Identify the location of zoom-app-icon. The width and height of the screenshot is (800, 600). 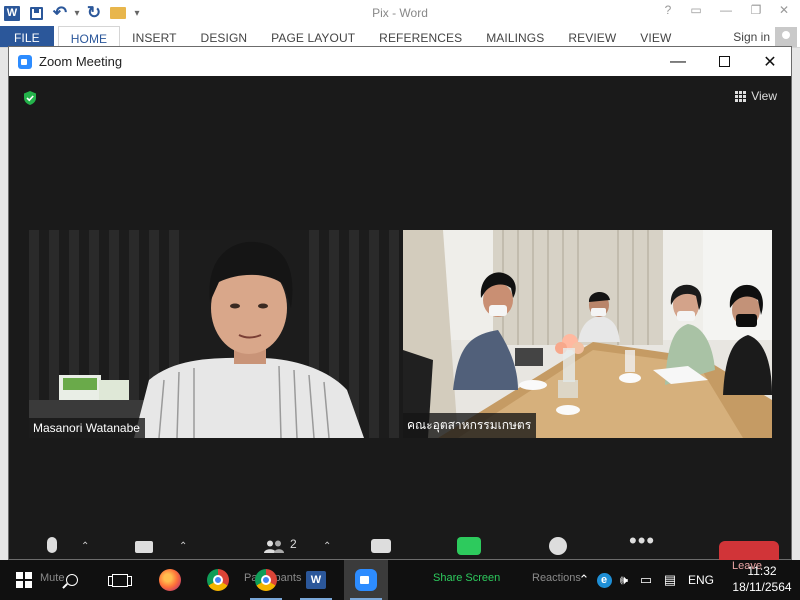
(25, 61).